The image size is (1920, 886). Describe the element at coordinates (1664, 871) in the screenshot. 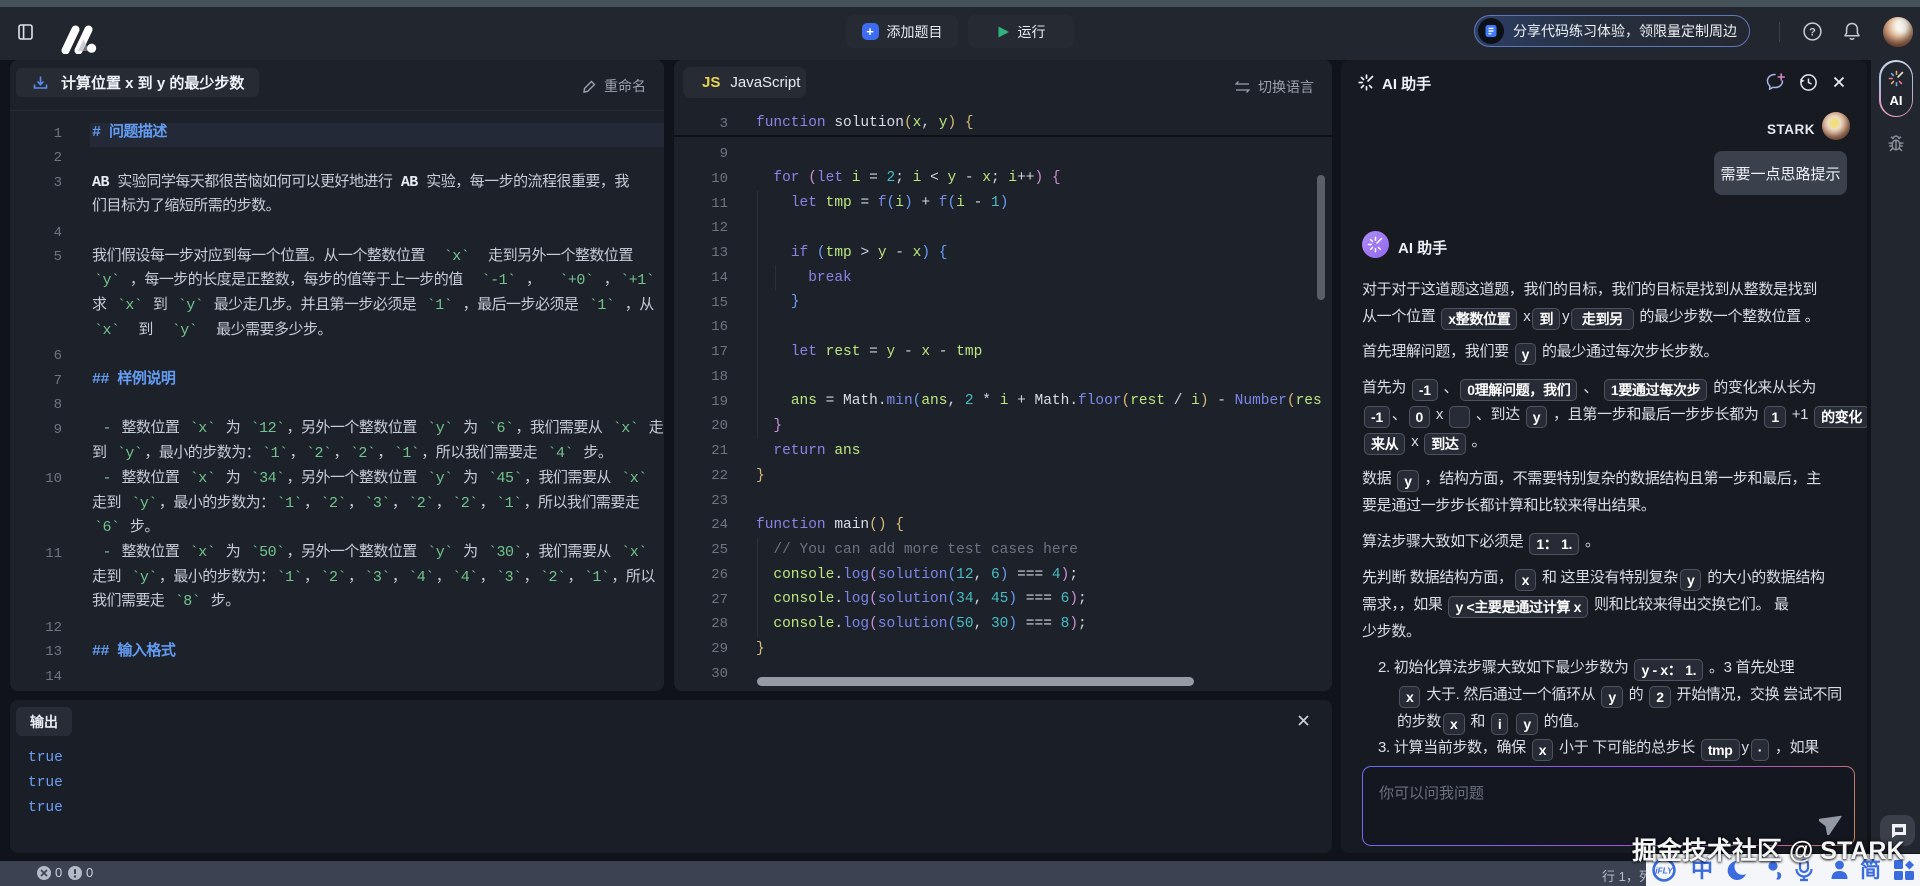

I see `svg-text: iFLY` at that location.